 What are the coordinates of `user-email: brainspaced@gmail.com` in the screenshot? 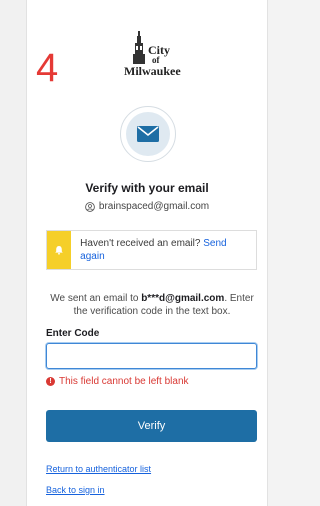 It's located at (154, 206).